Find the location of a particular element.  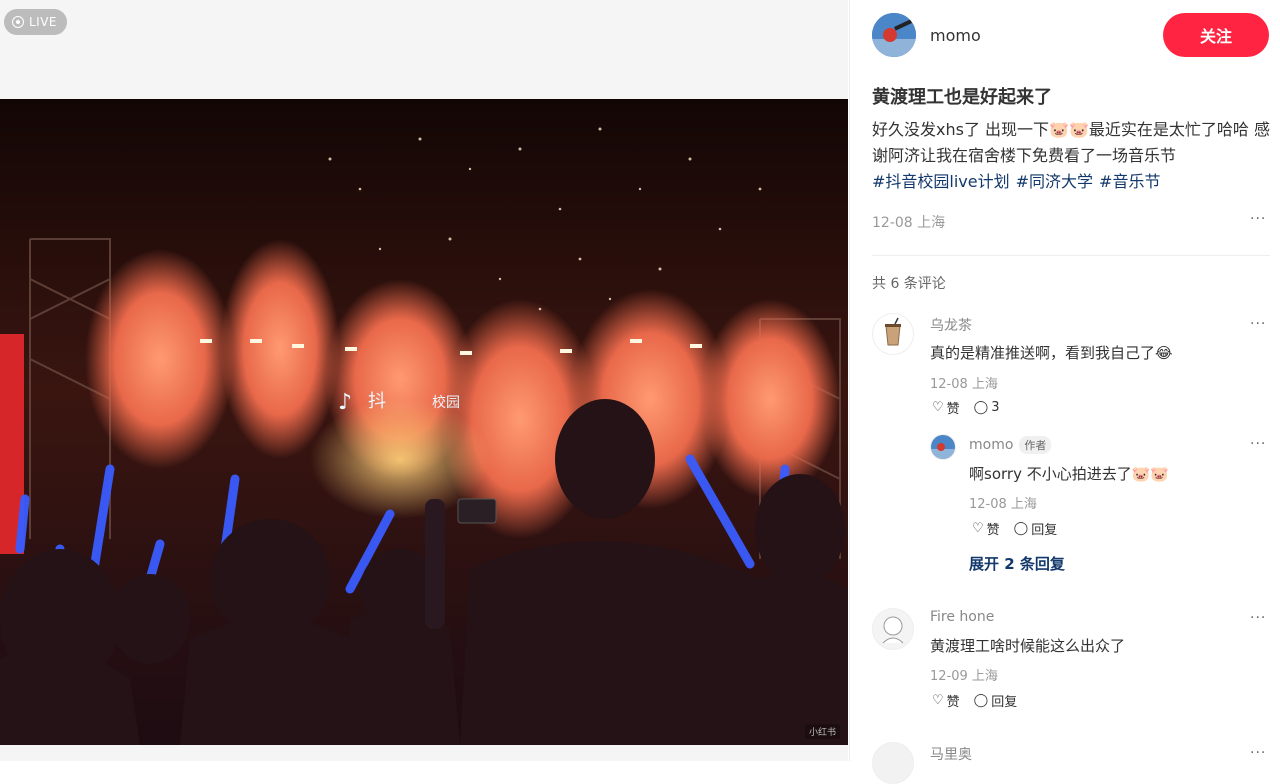

avatar-image is located at coordinates (894, 35).